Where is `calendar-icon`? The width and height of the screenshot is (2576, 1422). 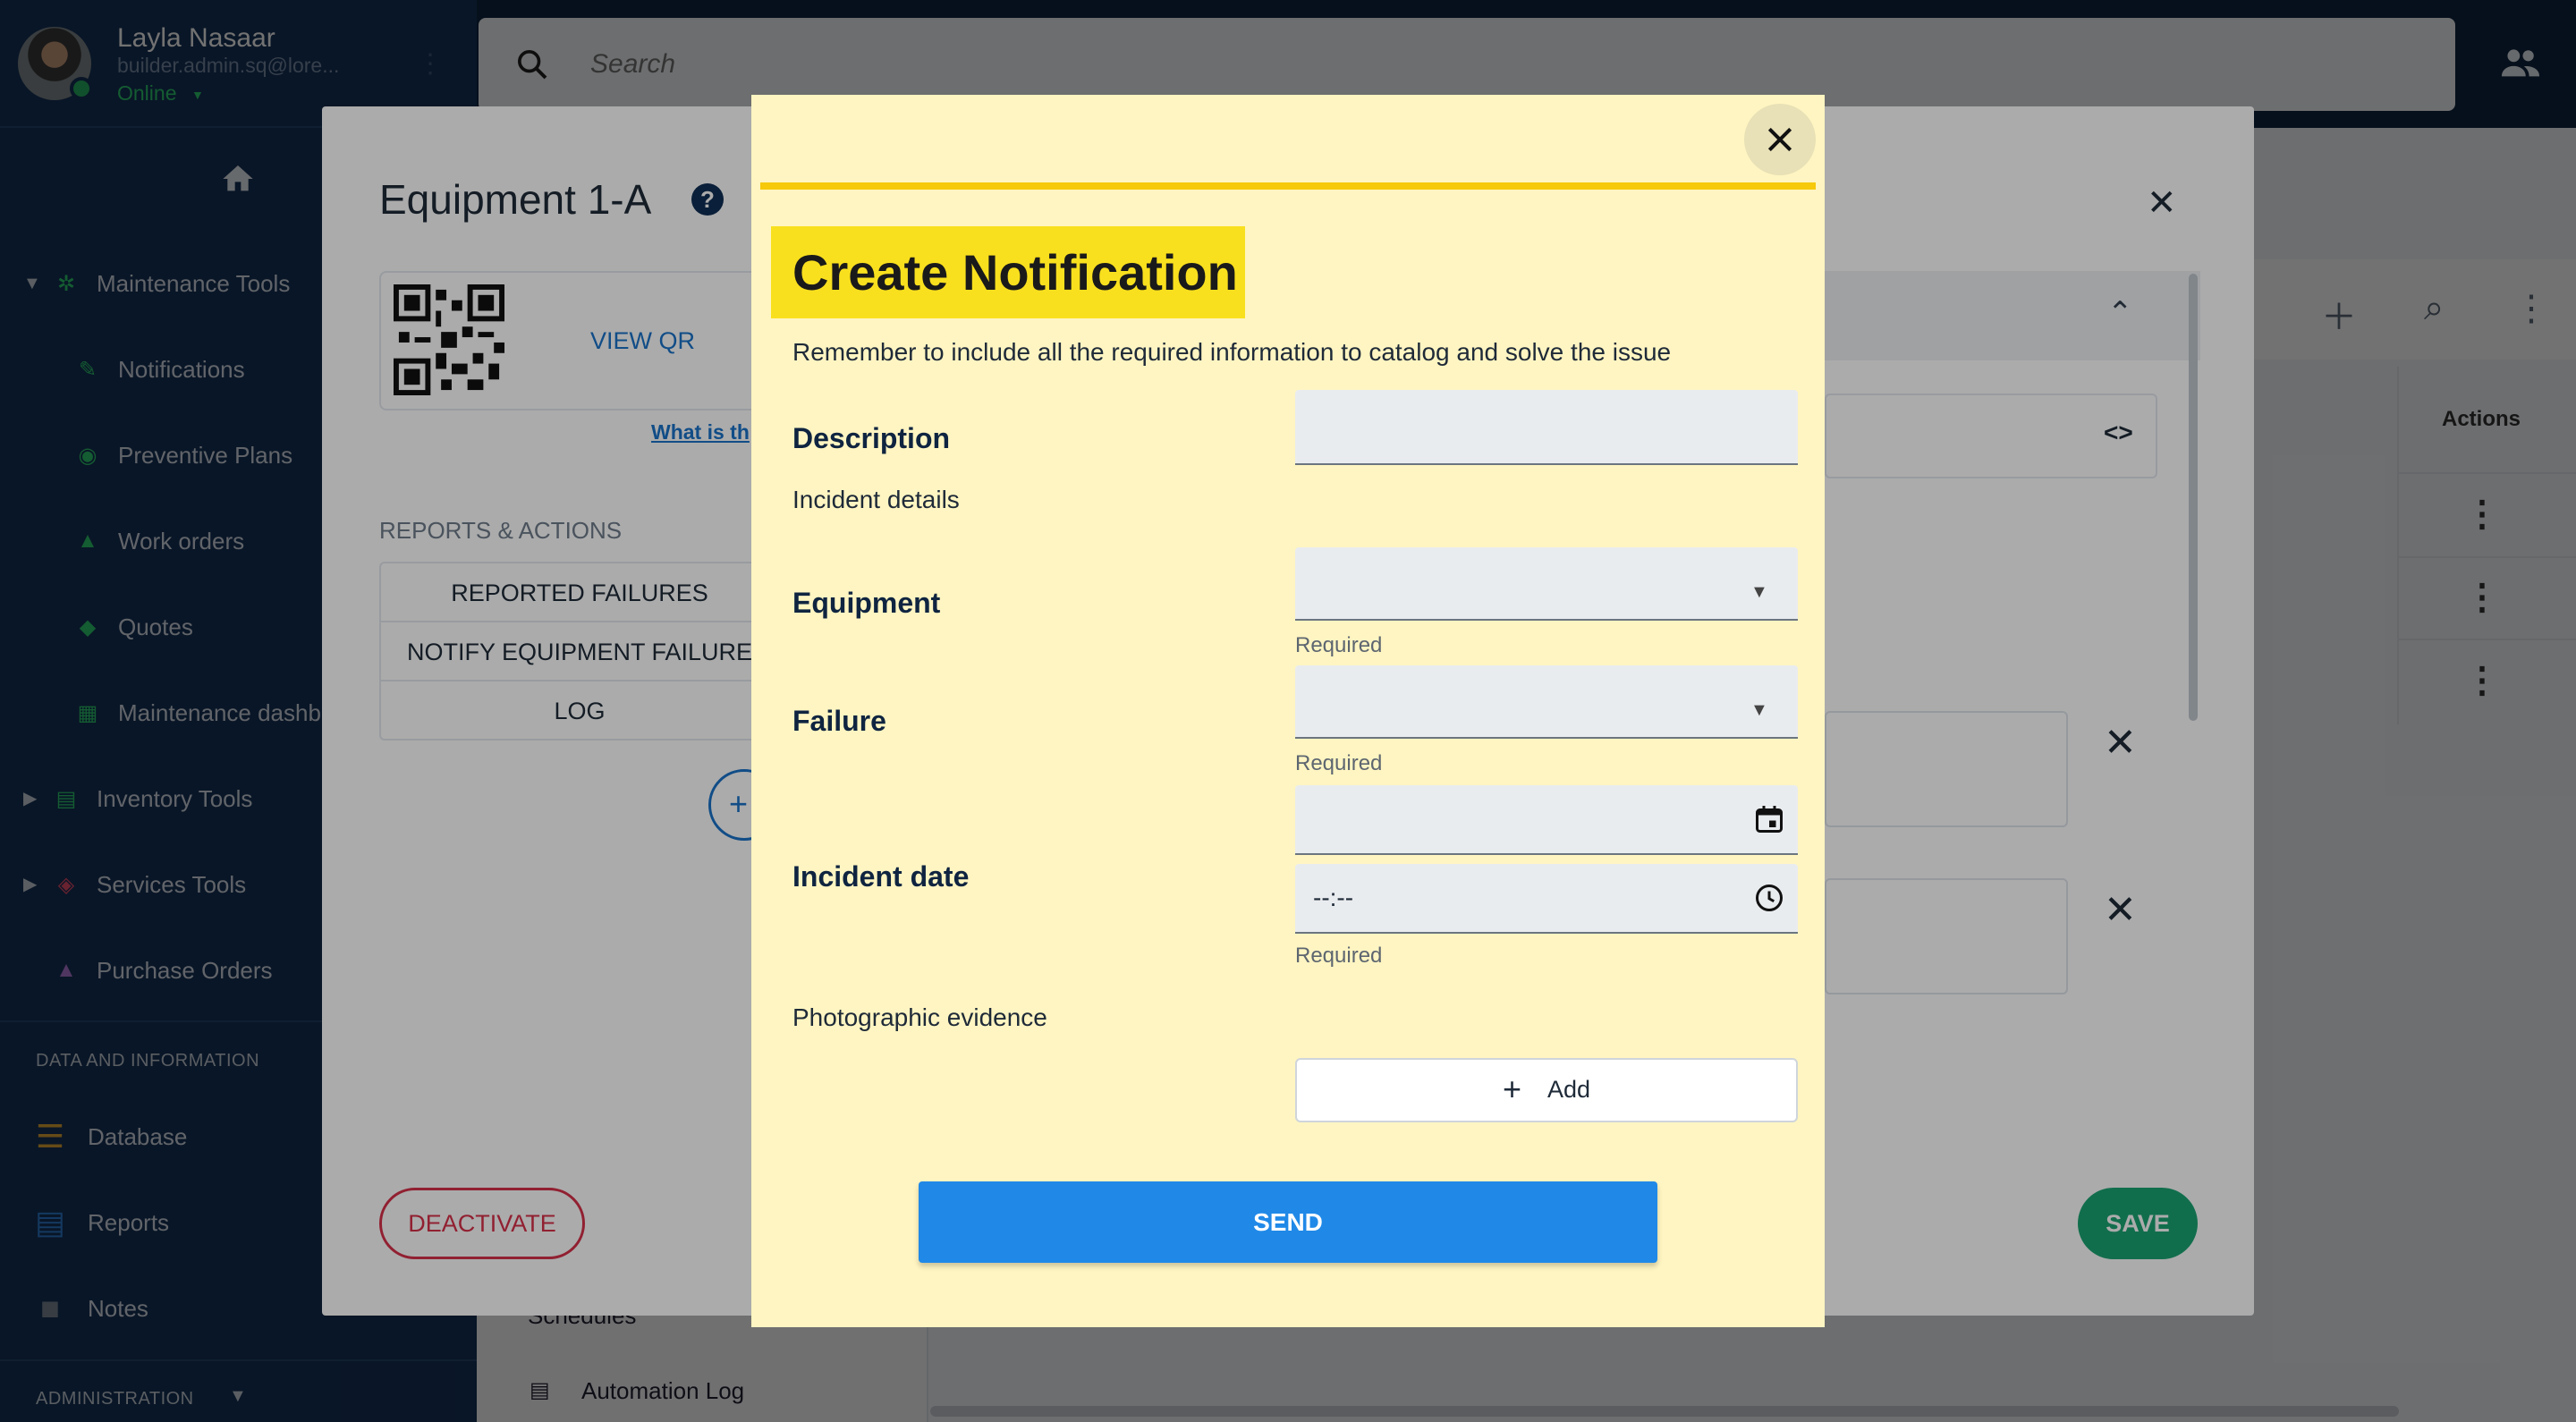
calendar-icon is located at coordinates (1769, 819).